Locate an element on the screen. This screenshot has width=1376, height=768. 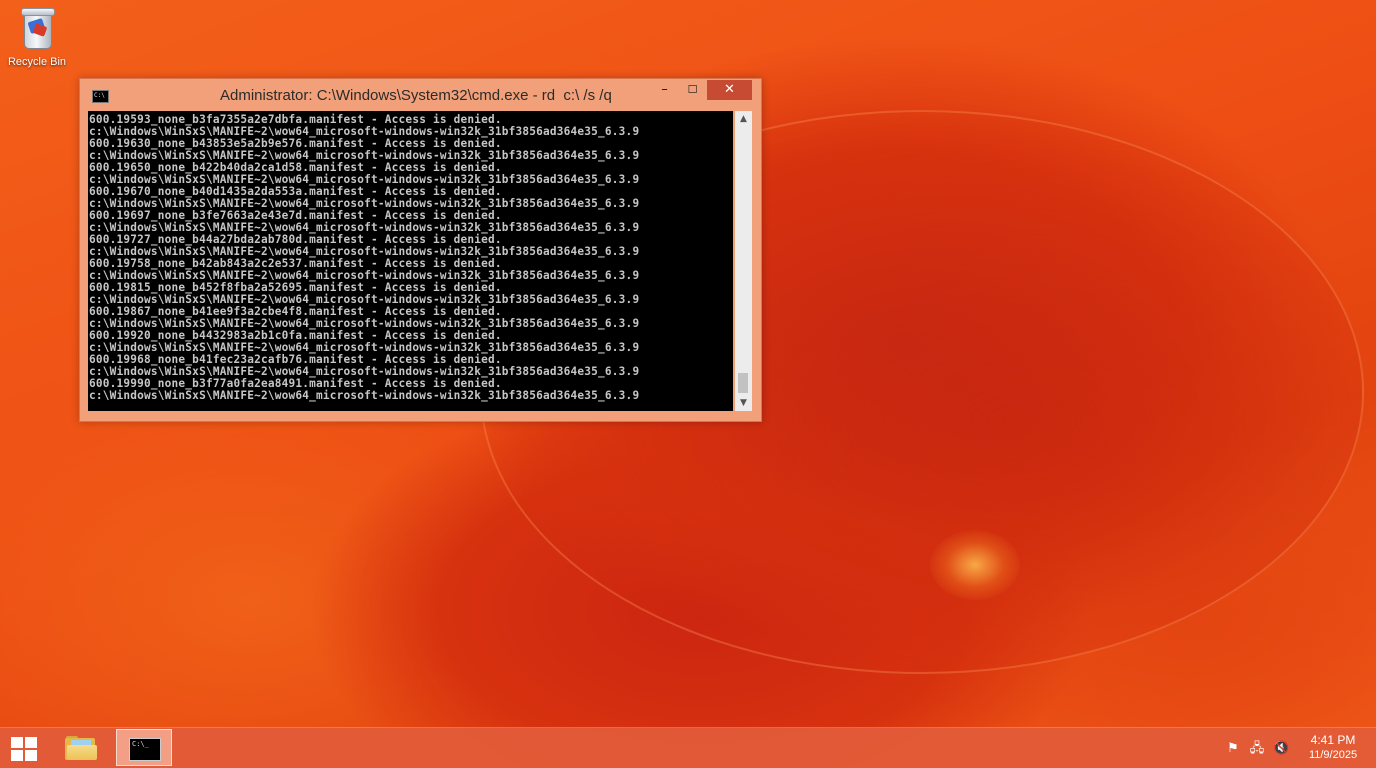
close-button: ✕ is located at coordinates (729, 90).